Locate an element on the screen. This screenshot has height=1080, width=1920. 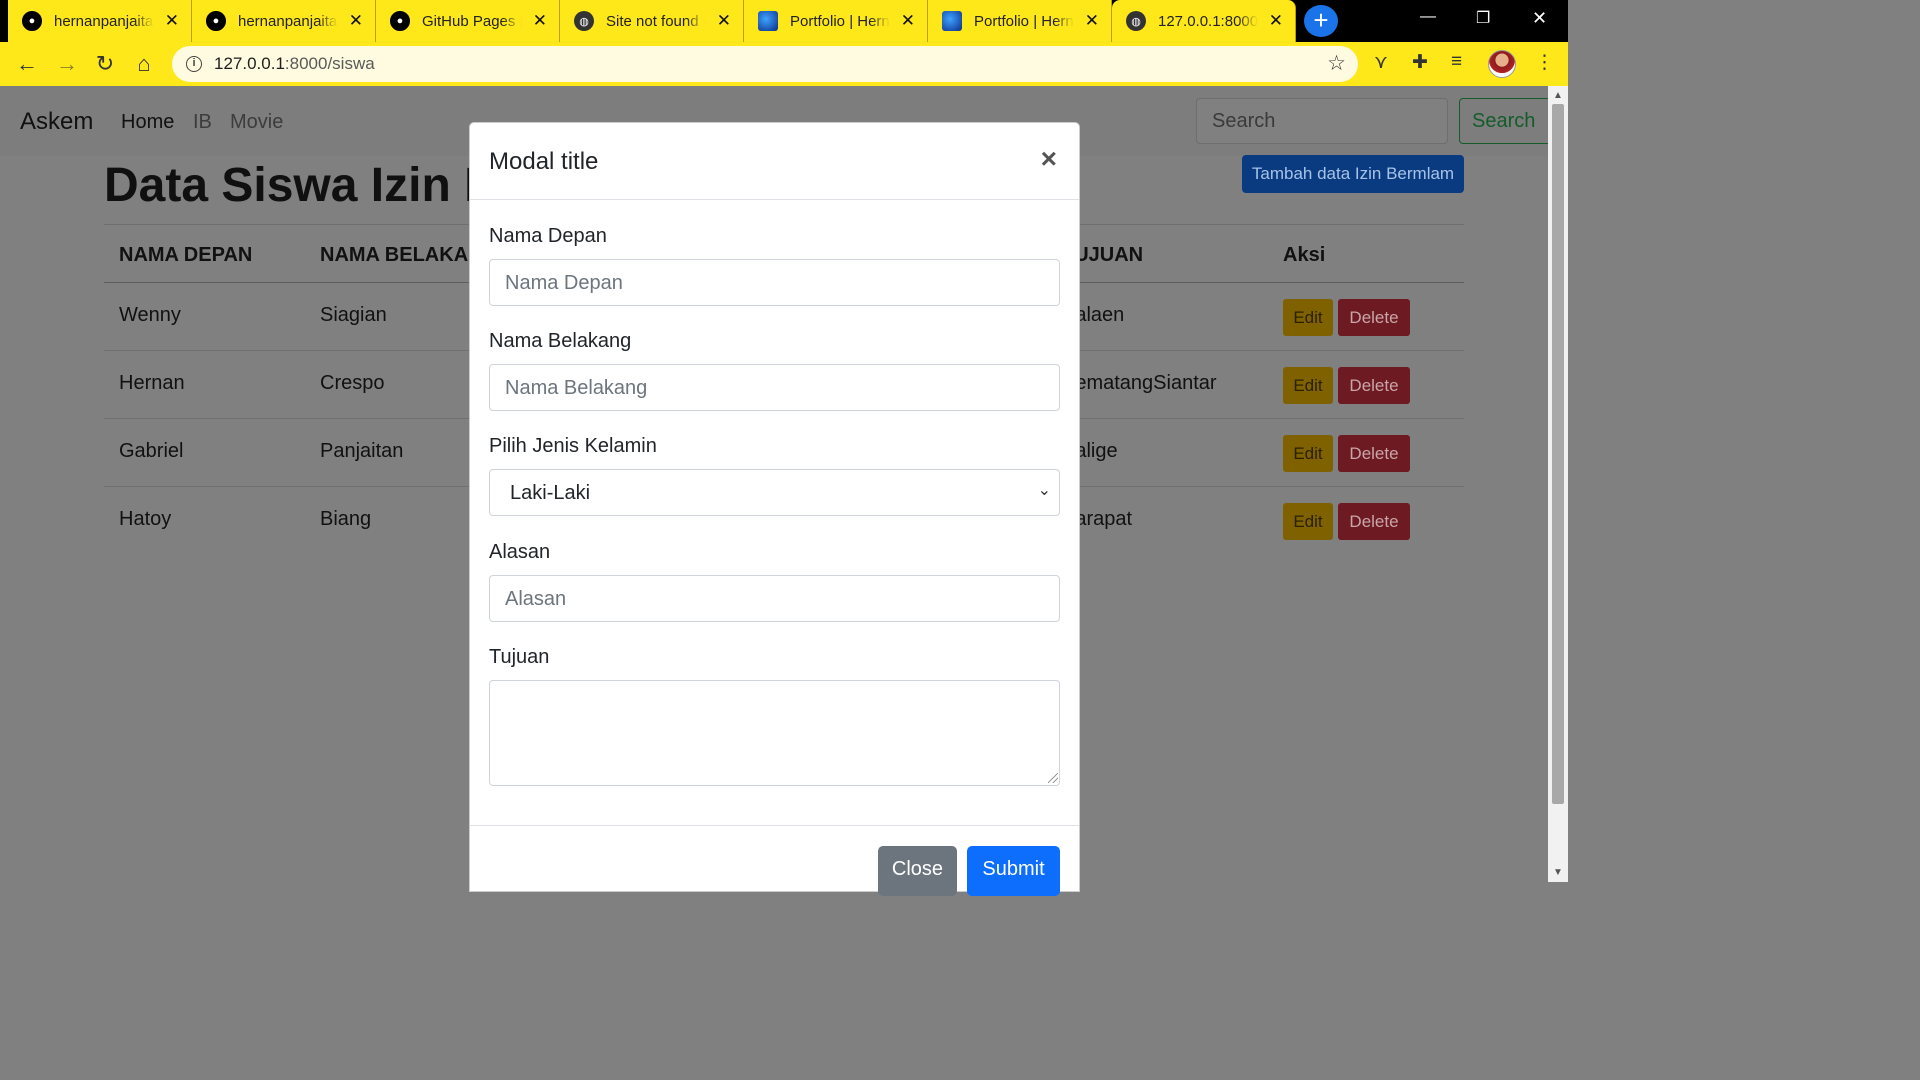
cell-nama-belakang: Panjaitan is located at coordinates (362, 451).